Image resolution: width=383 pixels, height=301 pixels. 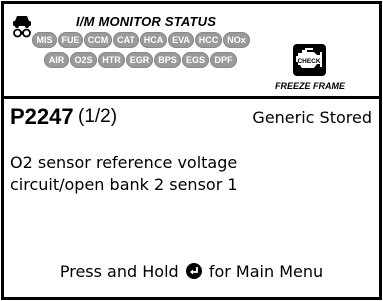 What do you see at coordinates (98, 40) in the screenshot?
I see `monitor-pill: CCM` at bounding box center [98, 40].